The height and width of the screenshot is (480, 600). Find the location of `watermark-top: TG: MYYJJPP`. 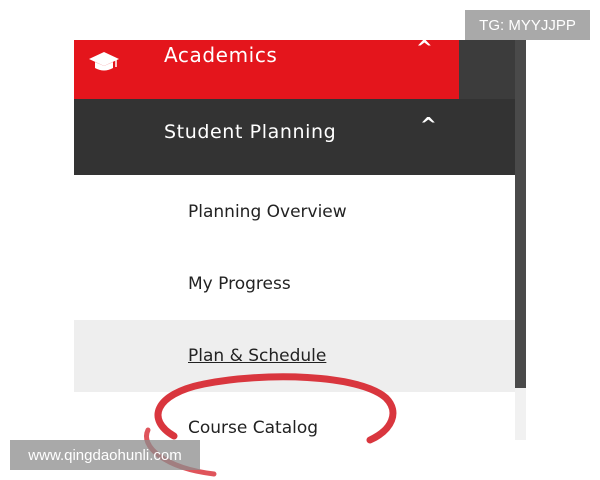

watermark-top: TG: MYYJJPP is located at coordinates (527, 25).